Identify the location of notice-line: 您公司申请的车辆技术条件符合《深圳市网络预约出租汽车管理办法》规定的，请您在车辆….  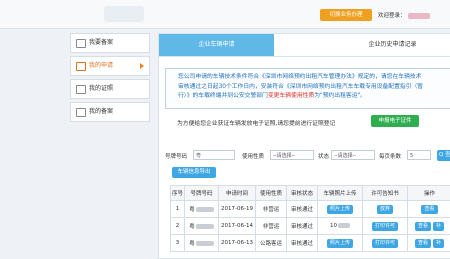
(314, 78).